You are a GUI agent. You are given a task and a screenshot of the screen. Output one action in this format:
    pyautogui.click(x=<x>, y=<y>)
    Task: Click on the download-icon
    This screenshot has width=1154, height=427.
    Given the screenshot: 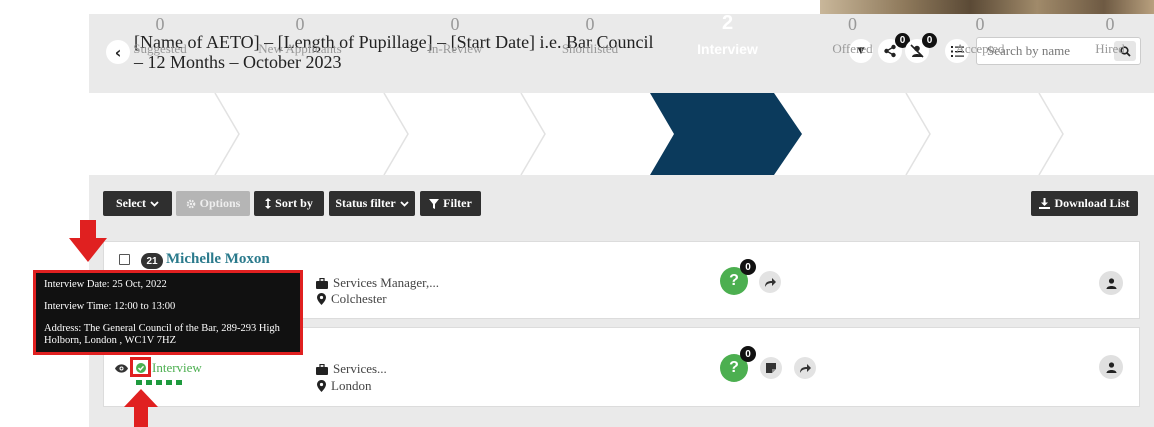 What is the action you would take?
    pyautogui.click(x=1045, y=203)
    